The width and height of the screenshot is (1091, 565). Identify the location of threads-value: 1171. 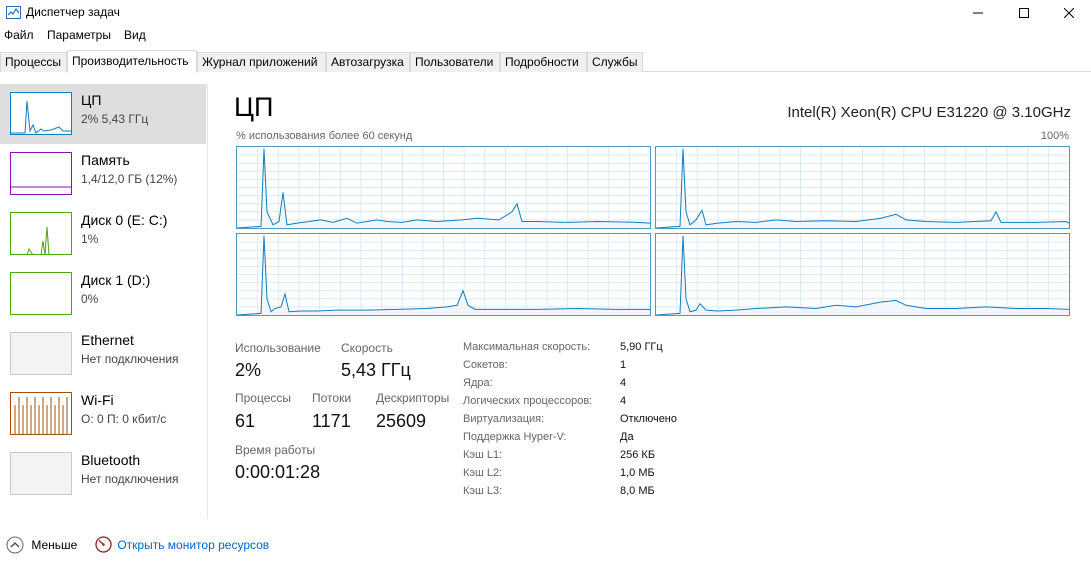
(331, 421).